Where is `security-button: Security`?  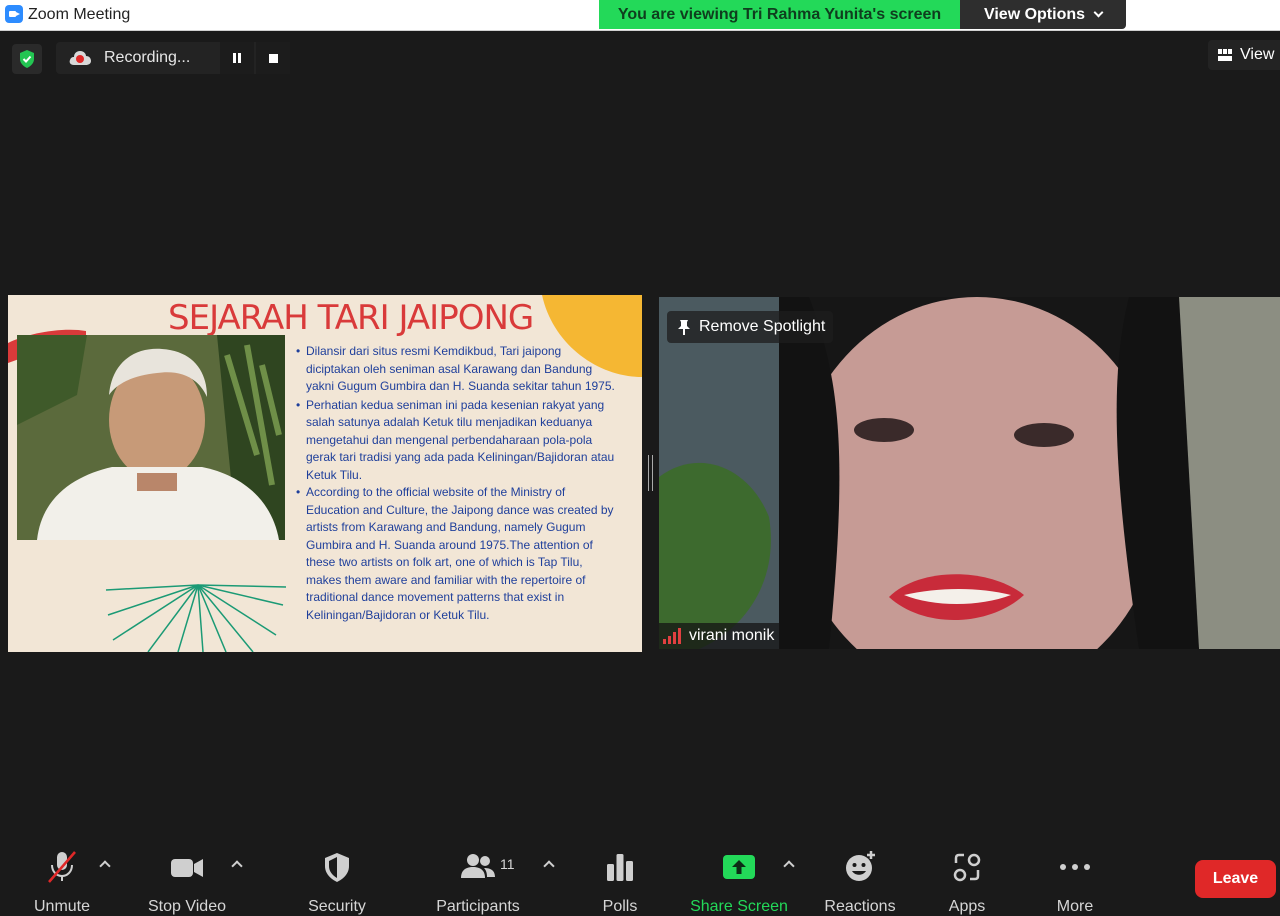 security-button: Security is located at coordinates (337, 882).